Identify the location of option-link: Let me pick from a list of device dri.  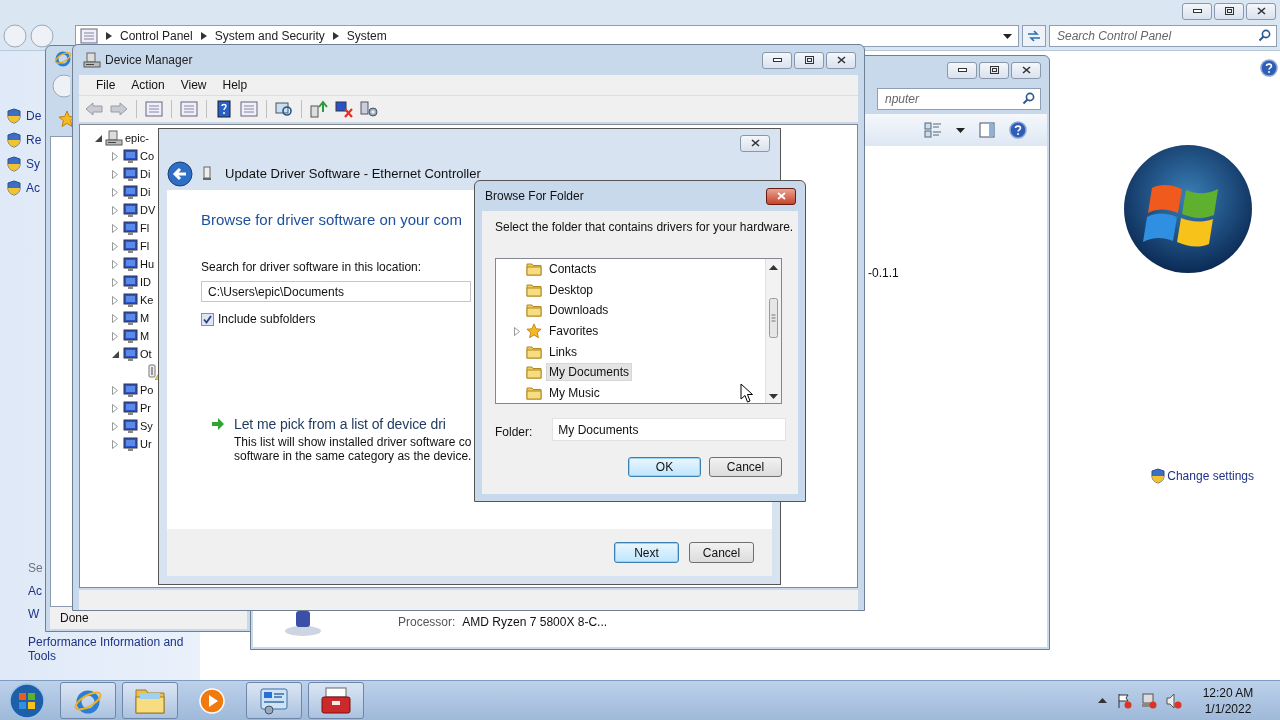
(353, 424).